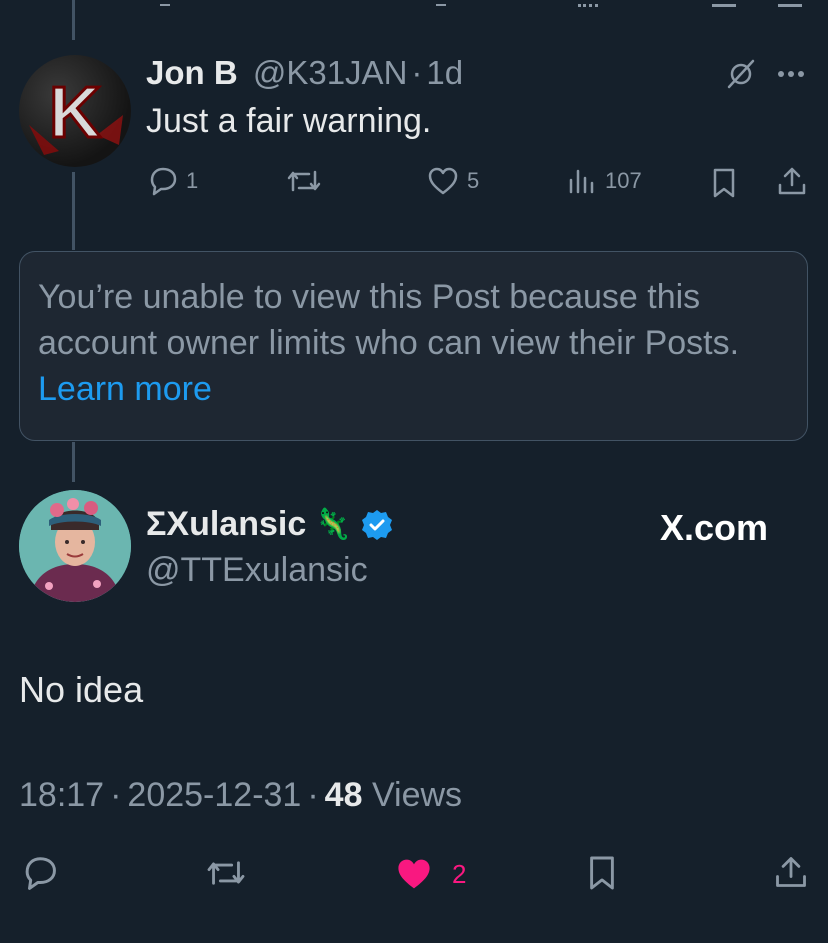 This screenshot has width=828, height=943. Describe the element at coordinates (81, 689) in the screenshot. I see `main-post-text: No idea` at that location.